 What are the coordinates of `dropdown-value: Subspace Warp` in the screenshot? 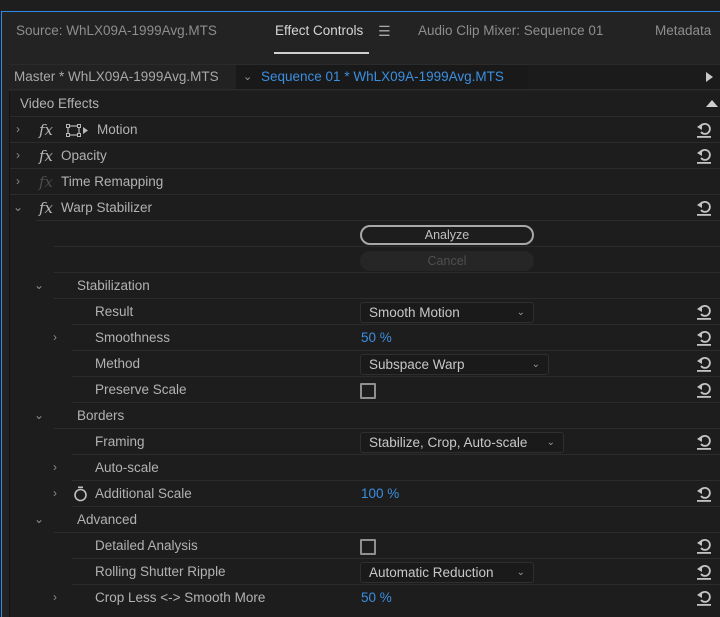 It's located at (417, 364).